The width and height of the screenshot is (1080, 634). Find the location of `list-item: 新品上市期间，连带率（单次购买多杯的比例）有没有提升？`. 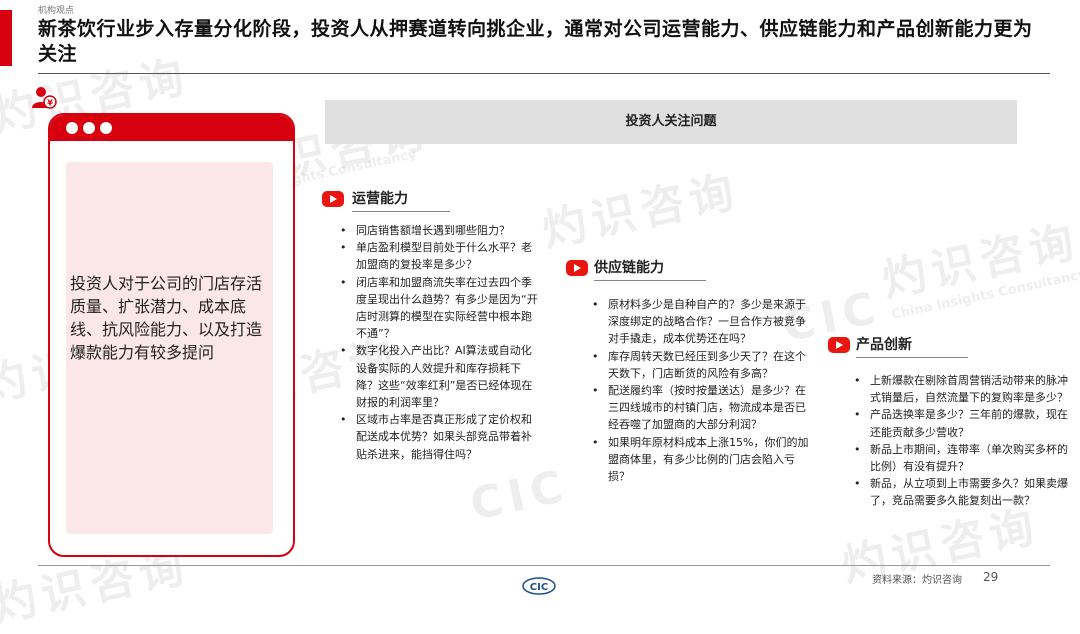

list-item: 新品上市期间，连带率（单次购买多杯的比例）有没有提升？ is located at coordinates (963, 458).